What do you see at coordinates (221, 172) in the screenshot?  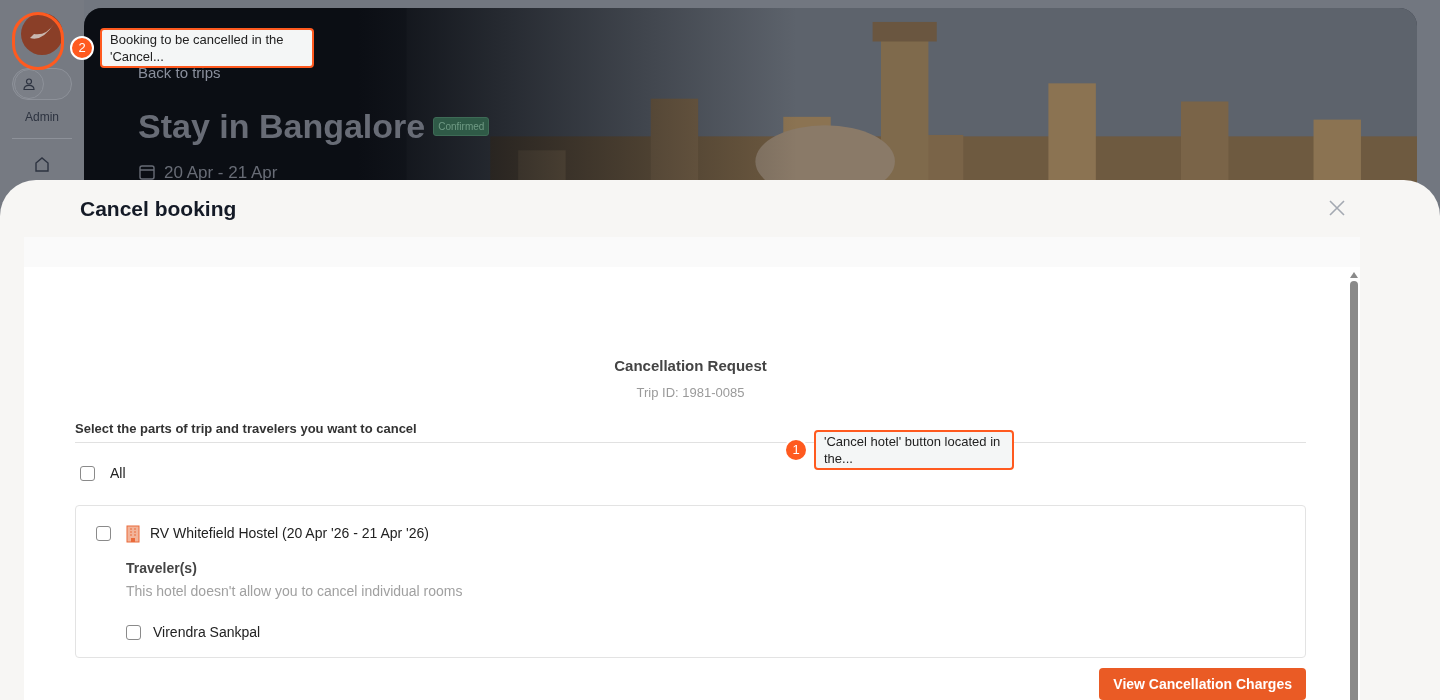 I see `trip-dates: 20 Apr - 21 Apr` at bounding box center [221, 172].